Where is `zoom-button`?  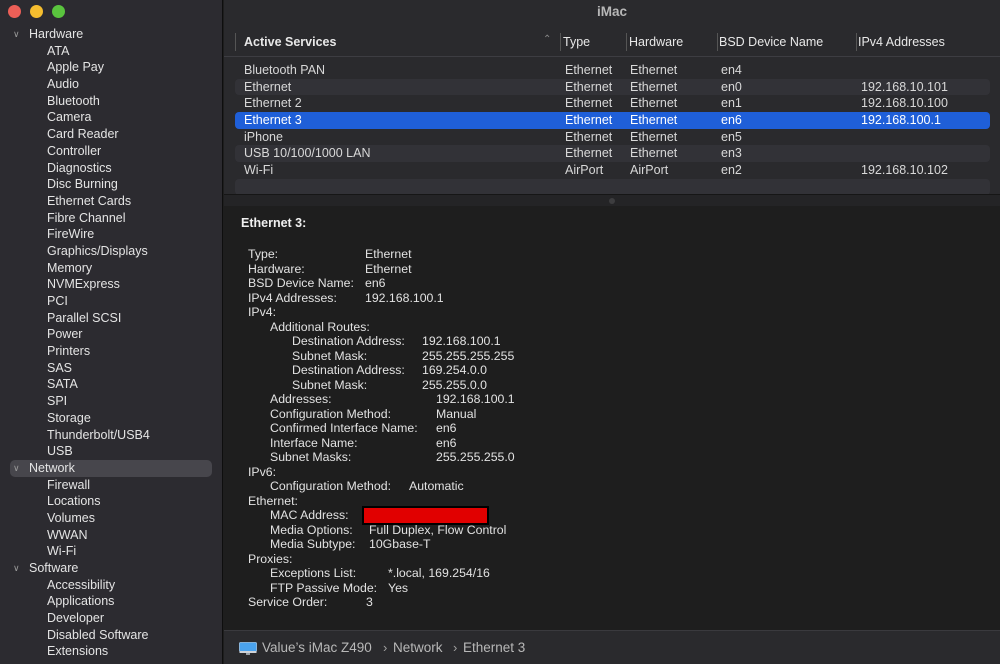 zoom-button is located at coordinates (58, 11).